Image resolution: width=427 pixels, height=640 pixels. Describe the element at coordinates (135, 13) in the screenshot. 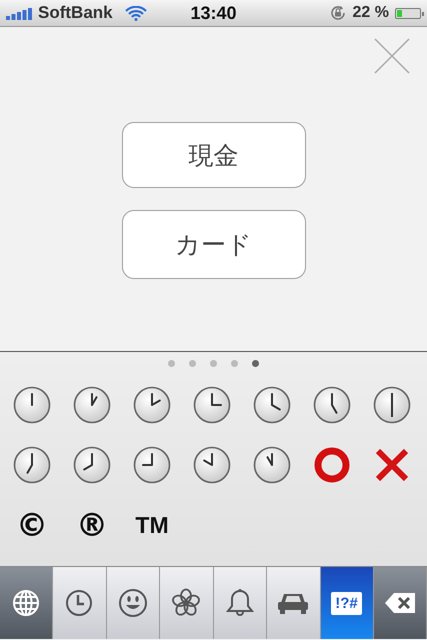

I see `wifi-icon` at that location.